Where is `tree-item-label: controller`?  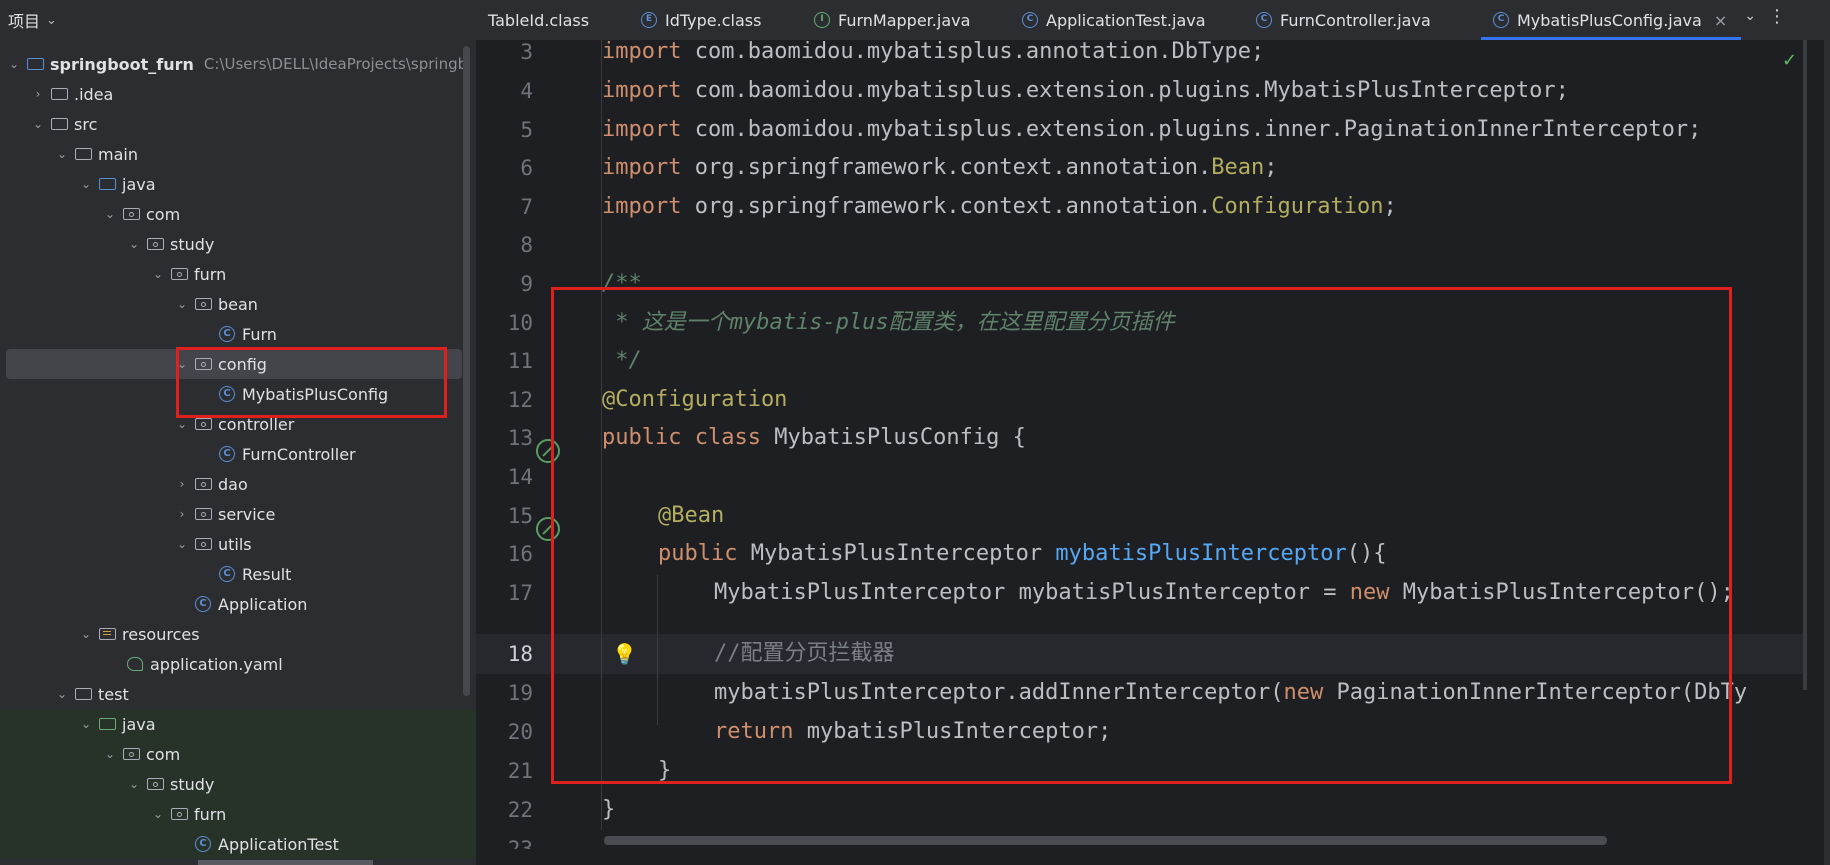
tree-item-label: controller is located at coordinates (256, 424).